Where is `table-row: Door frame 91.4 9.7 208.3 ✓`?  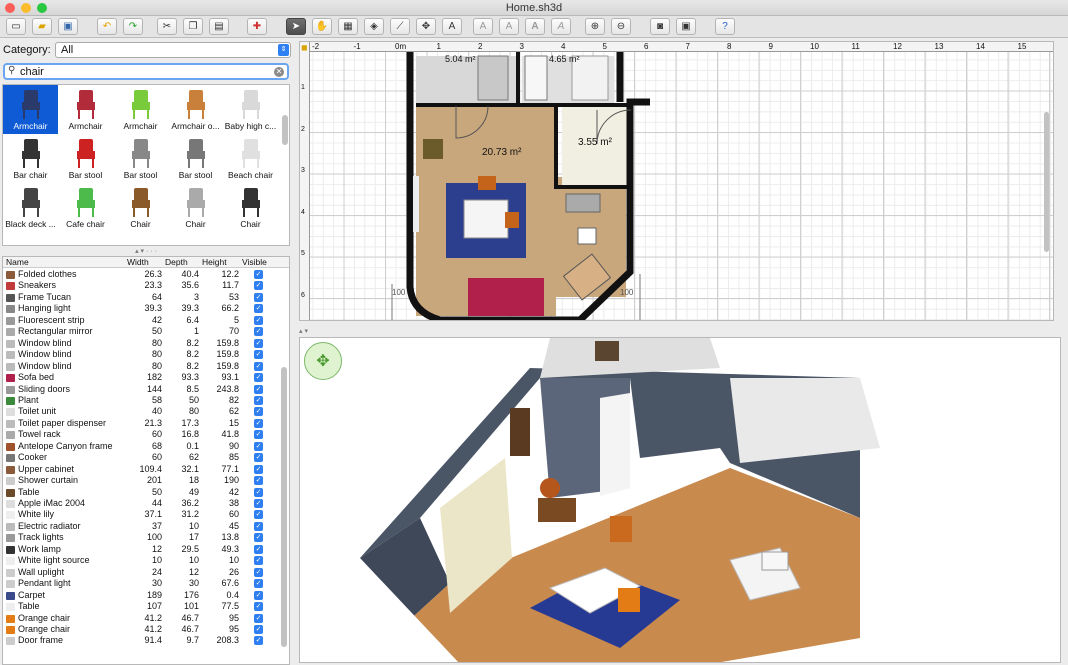 table-row: Door frame 91.4 9.7 208.3 ✓ is located at coordinates (143, 640).